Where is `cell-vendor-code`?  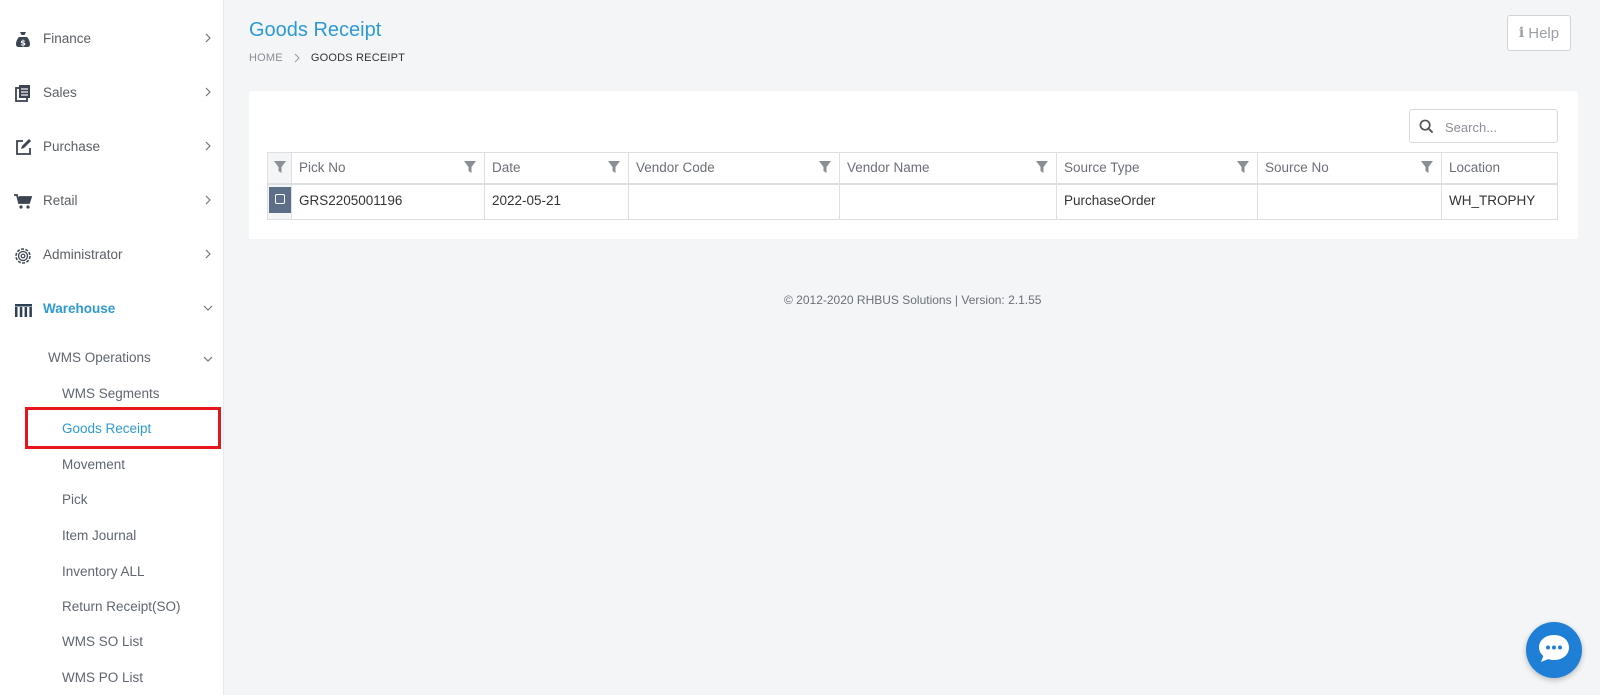
cell-vendor-code is located at coordinates (734, 202).